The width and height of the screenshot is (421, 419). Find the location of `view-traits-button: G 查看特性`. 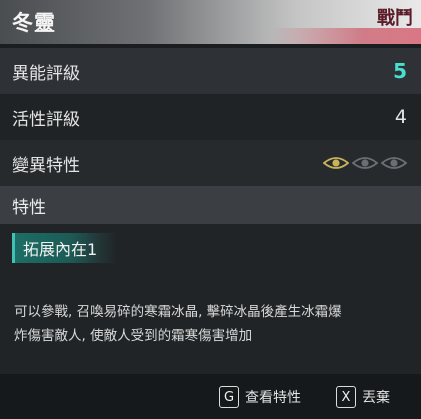

view-traits-button: G 查看特性 is located at coordinates (260, 397).